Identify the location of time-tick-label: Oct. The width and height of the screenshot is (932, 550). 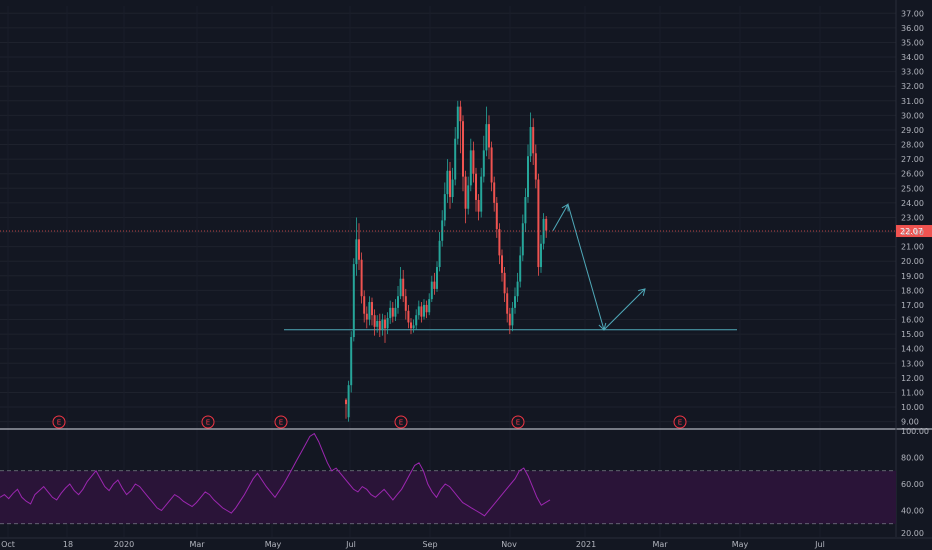
(8, 544).